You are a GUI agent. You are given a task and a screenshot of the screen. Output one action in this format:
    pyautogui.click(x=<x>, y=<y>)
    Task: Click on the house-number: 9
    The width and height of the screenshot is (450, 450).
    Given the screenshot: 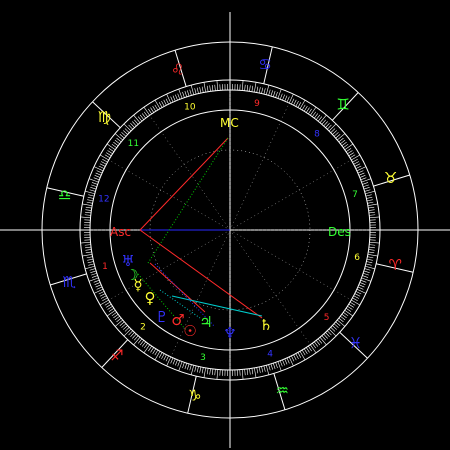 What is the action you would take?
    pyautogui.click(x=257, y=104)
    